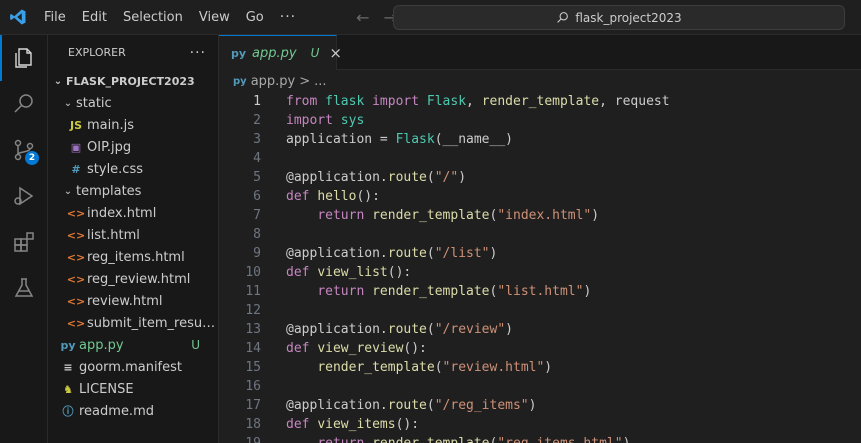 This screenshot has width=861, height=443. Describe the element at coordinates (94, 103) in the screenshot. I see `tree-item-label: static` at that location.